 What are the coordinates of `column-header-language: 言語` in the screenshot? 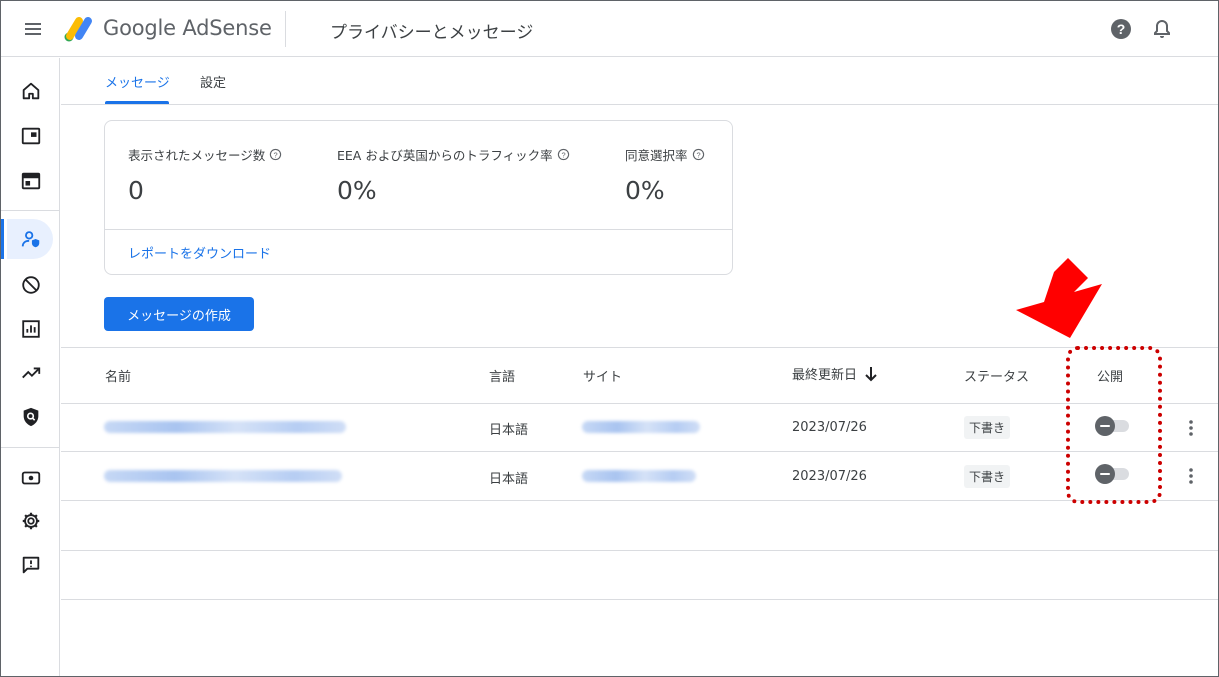 It's located at (502, 375).